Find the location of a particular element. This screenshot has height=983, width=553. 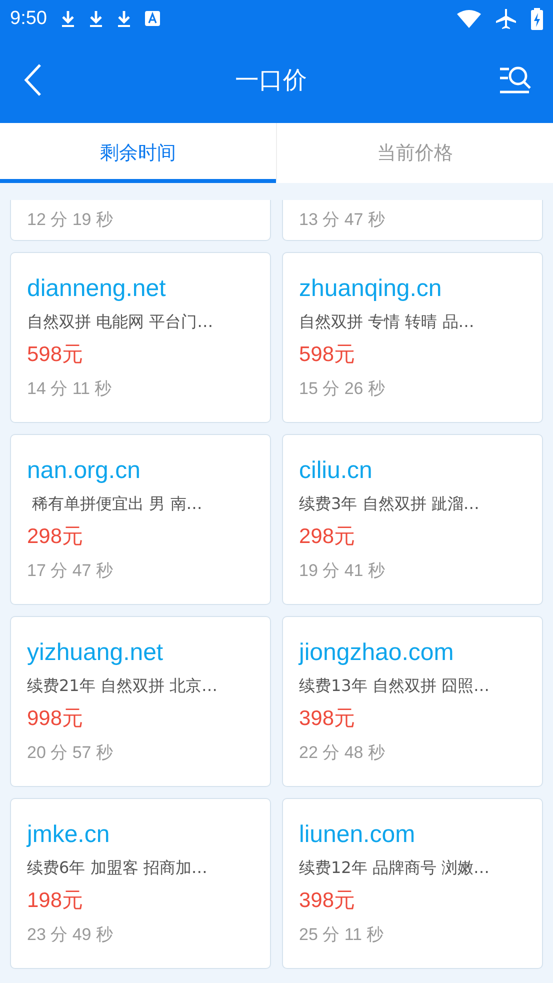

airplane-icon is located at coordinates (506, 19).